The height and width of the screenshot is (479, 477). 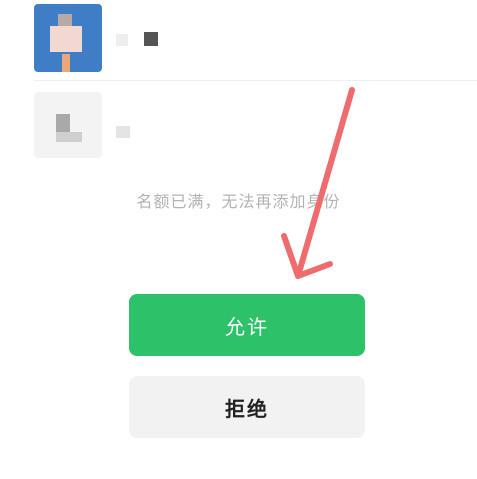 I want to click on annotation-arrow-icon, so click(x=318, y=183).